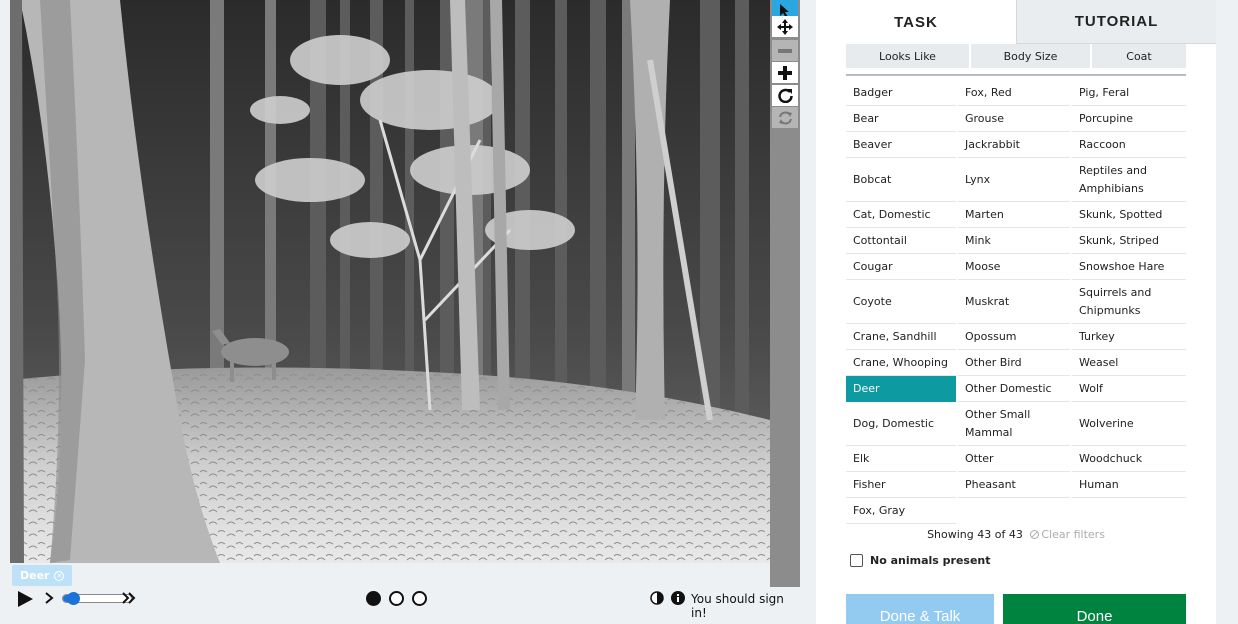  Describe the element at coordinates (1094, 609) in the screenshot. I see `done-button: Done` at that location.